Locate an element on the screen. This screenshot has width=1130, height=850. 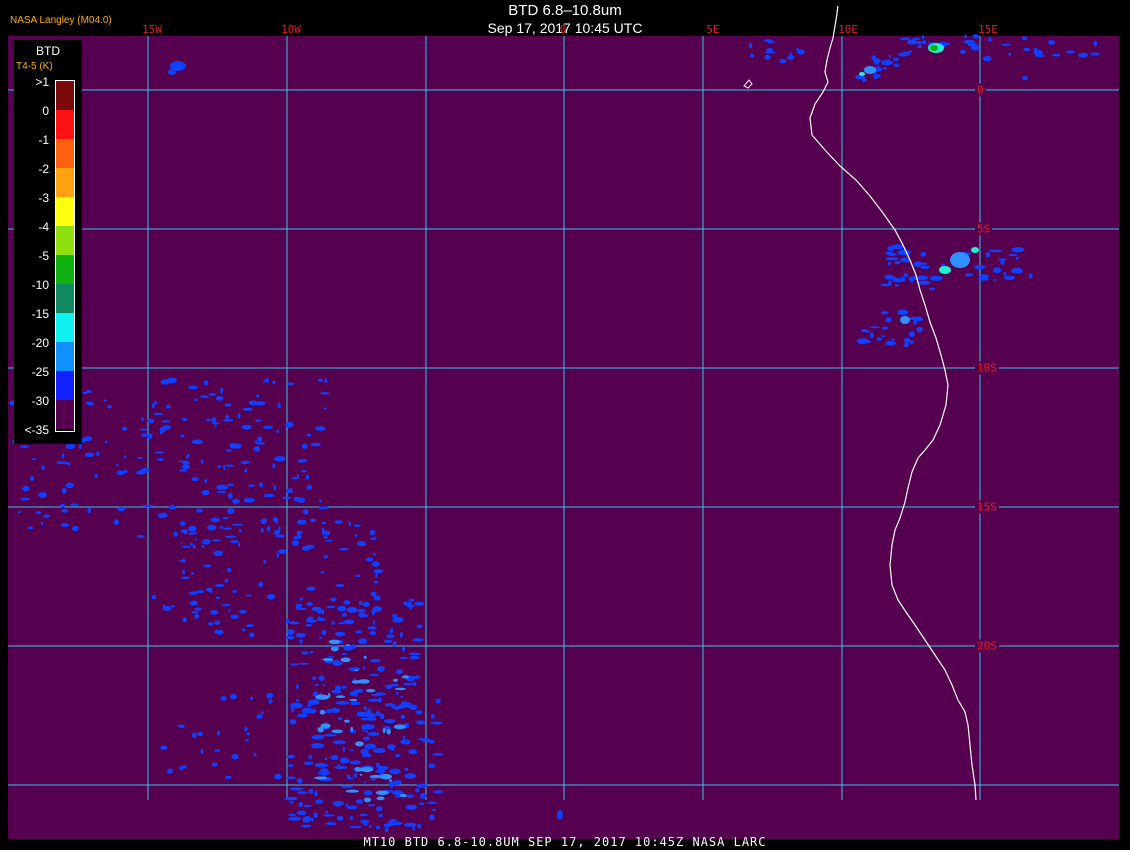
legend-tick-label: -15 is located at coordinates (40, 314).